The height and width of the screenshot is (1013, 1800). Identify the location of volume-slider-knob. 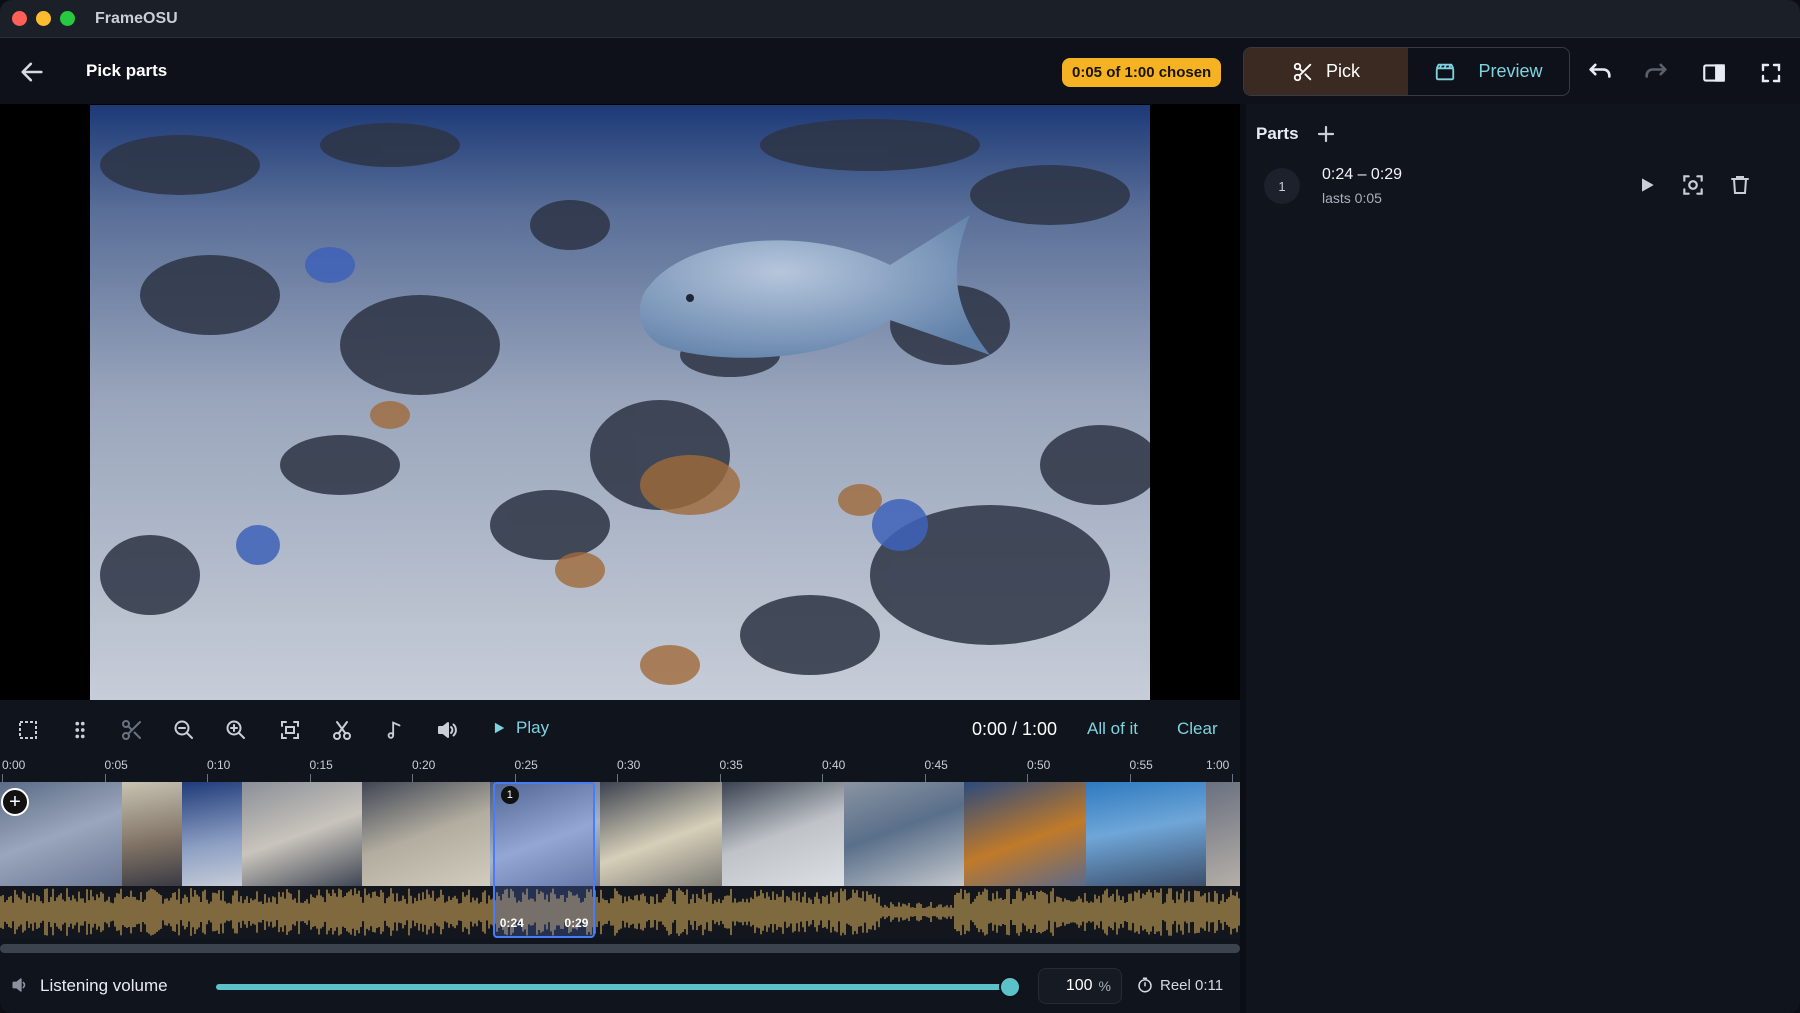
(1010, 987).